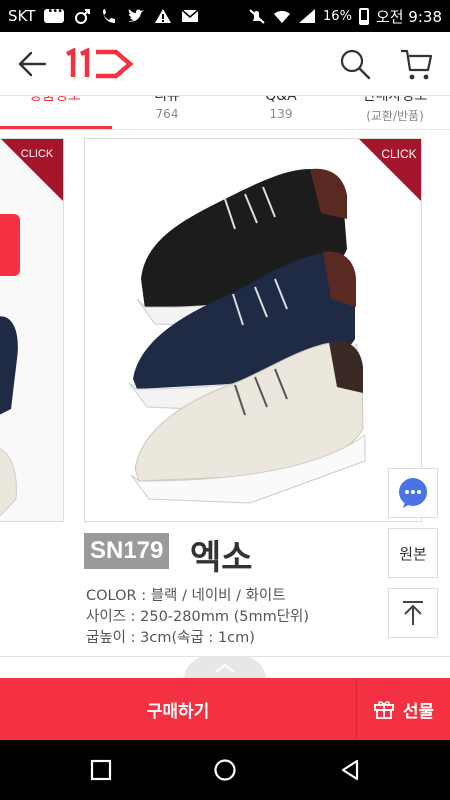  I want to click on warning-icon, so click(163, 16).